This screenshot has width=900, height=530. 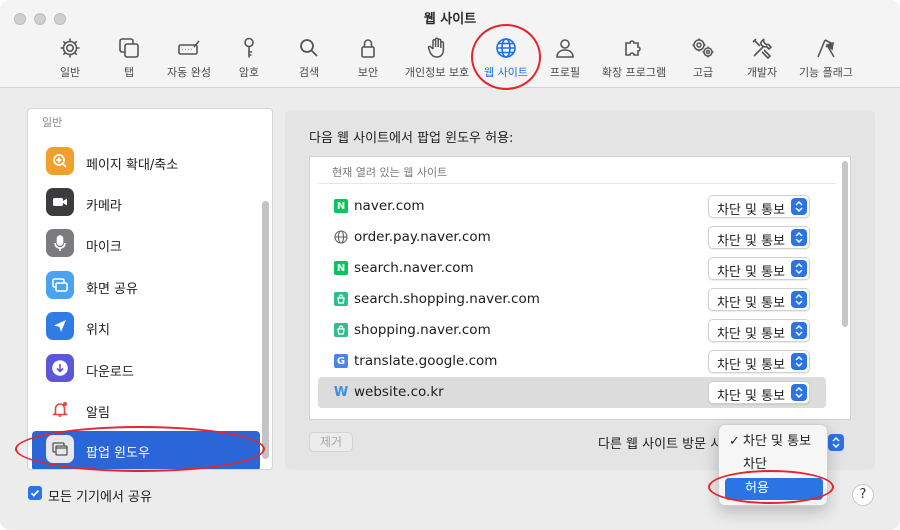 I want to click on screen-share-icon, so click(x=60, y=285).